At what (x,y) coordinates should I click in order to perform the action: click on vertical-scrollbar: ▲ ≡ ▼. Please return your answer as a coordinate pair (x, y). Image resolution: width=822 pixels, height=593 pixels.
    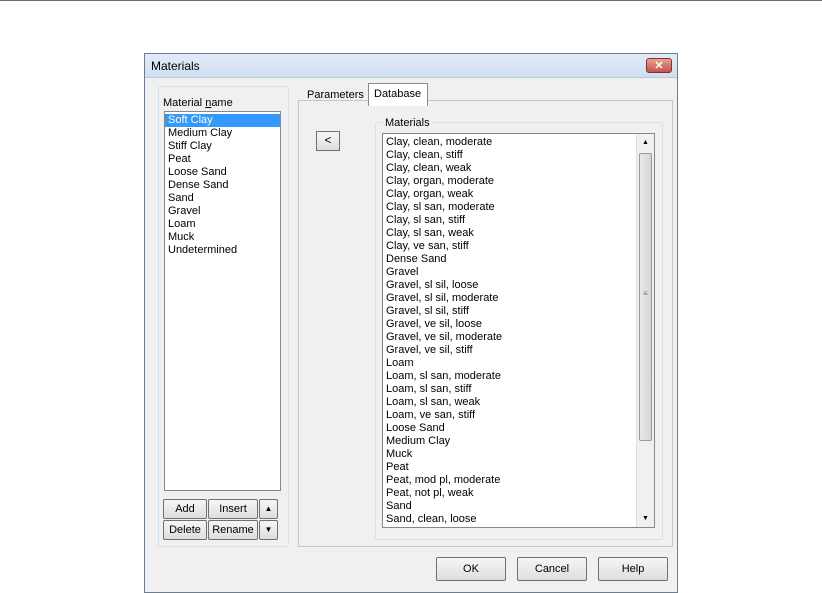
    Looking at the image, I should click on (645, 330).